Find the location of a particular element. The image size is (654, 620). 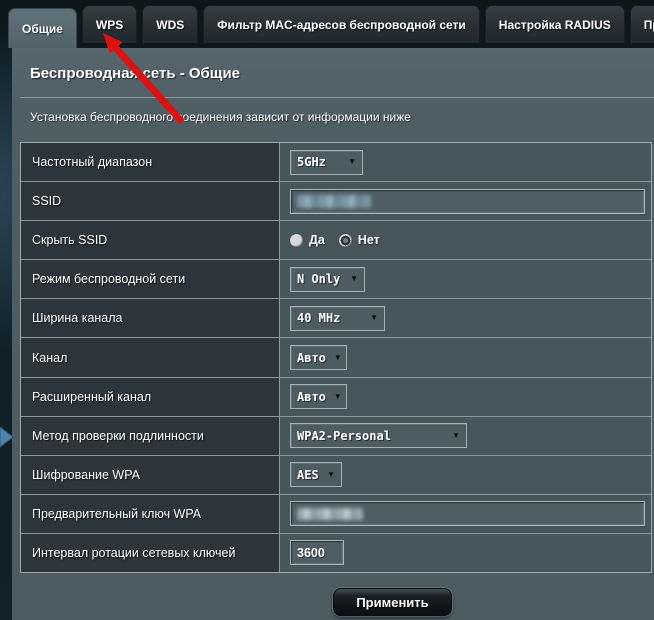

title-divider is located at coordinates (337, 97).